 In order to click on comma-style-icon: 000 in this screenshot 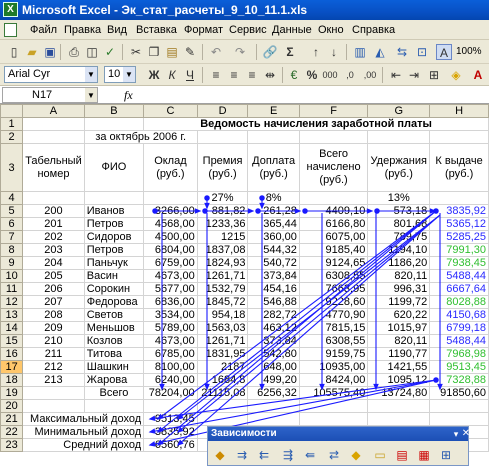, I will do `click(330, 75)`.